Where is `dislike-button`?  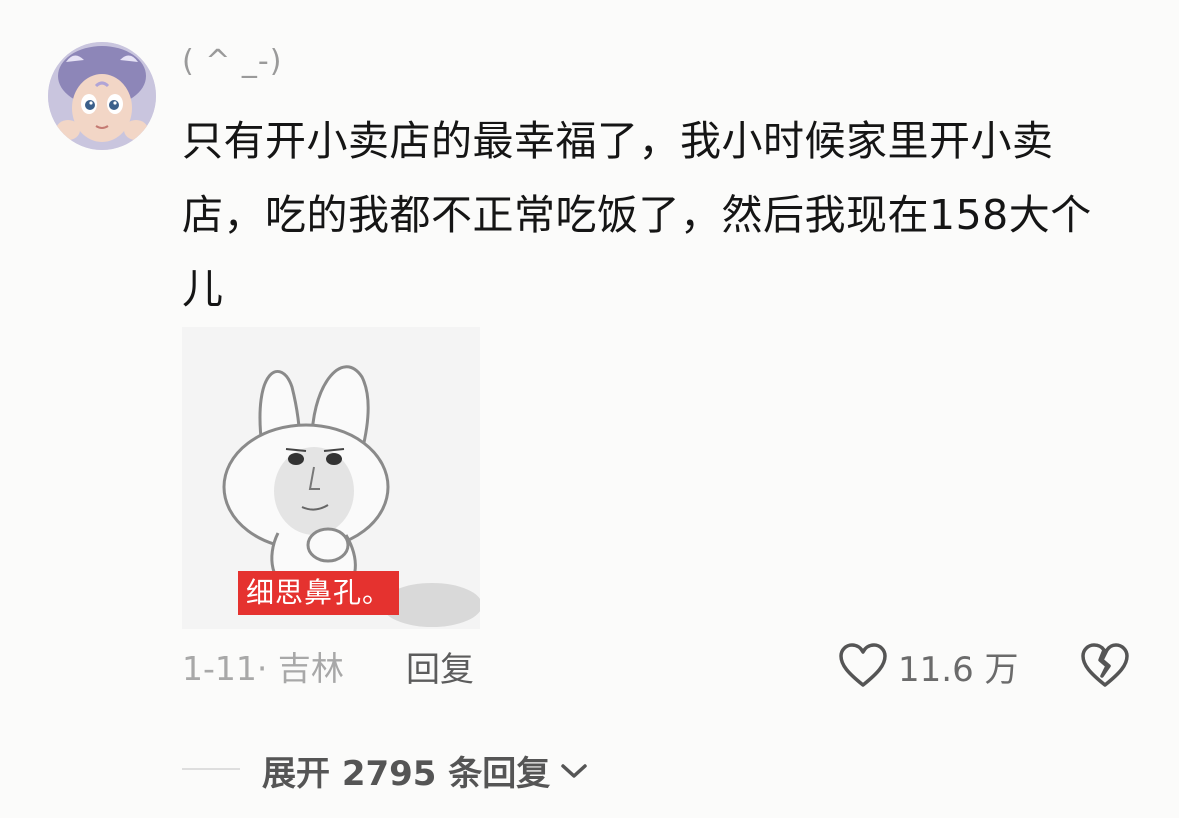 dislike-button is located at coordinates (1105, 666).